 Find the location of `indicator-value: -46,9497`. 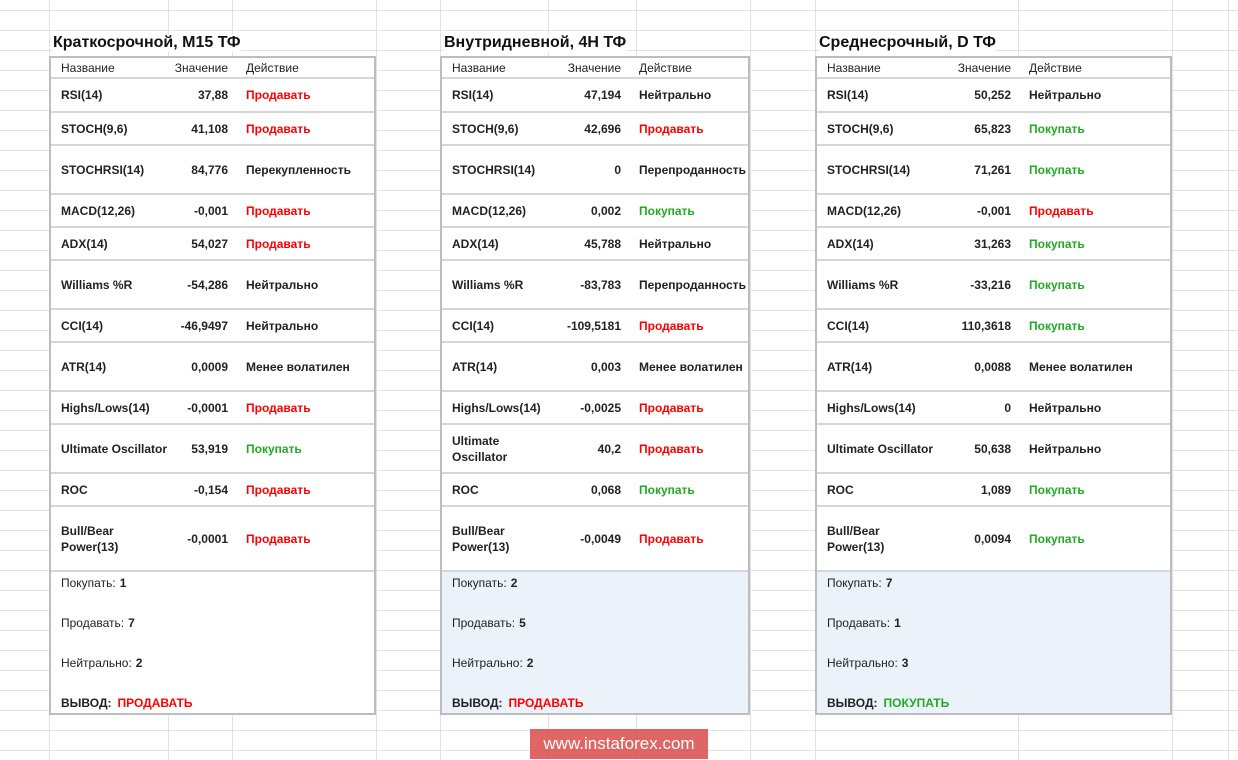

indicator-value: -46,9497 is located at coordinates (204, 325).